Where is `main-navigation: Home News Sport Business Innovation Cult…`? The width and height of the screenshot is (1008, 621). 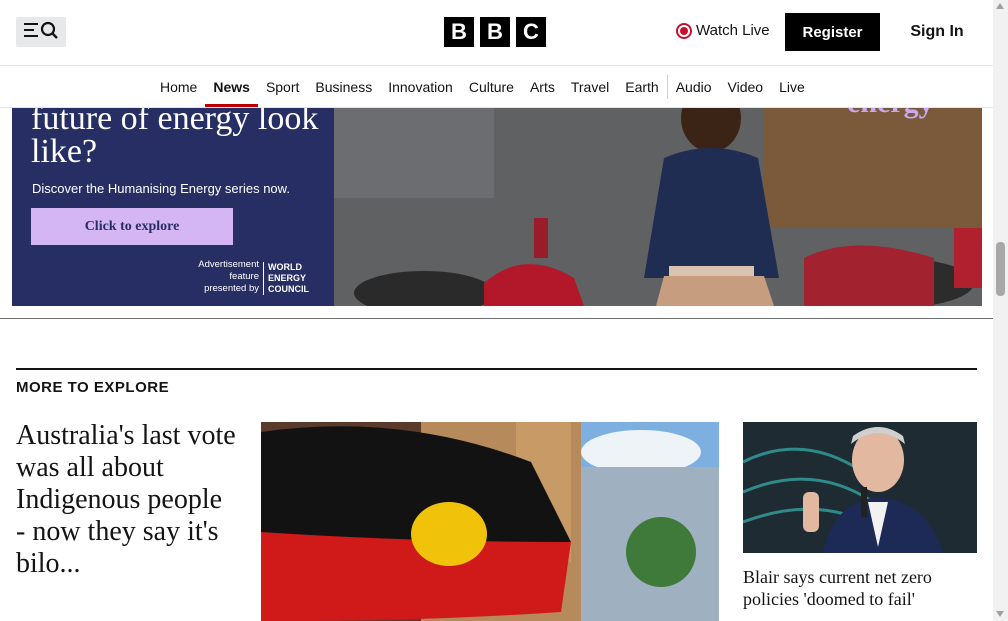
main-navigation: Home News Sport Business Innovation Cult… is located at coordinates (496, 87).